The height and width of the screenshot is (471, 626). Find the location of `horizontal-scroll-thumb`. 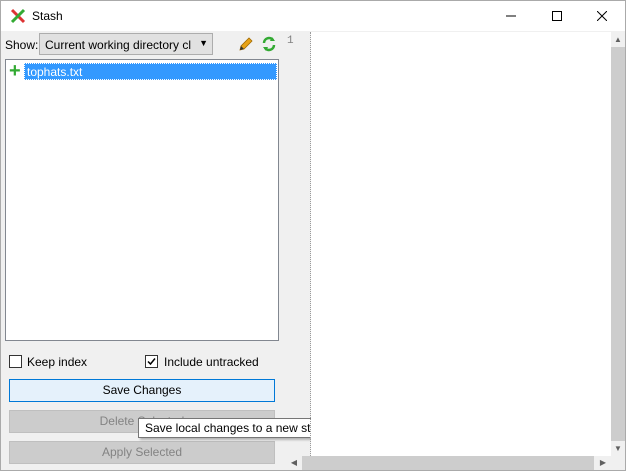

horizontal-scroll-thumb is located at coordinates (448, 463).